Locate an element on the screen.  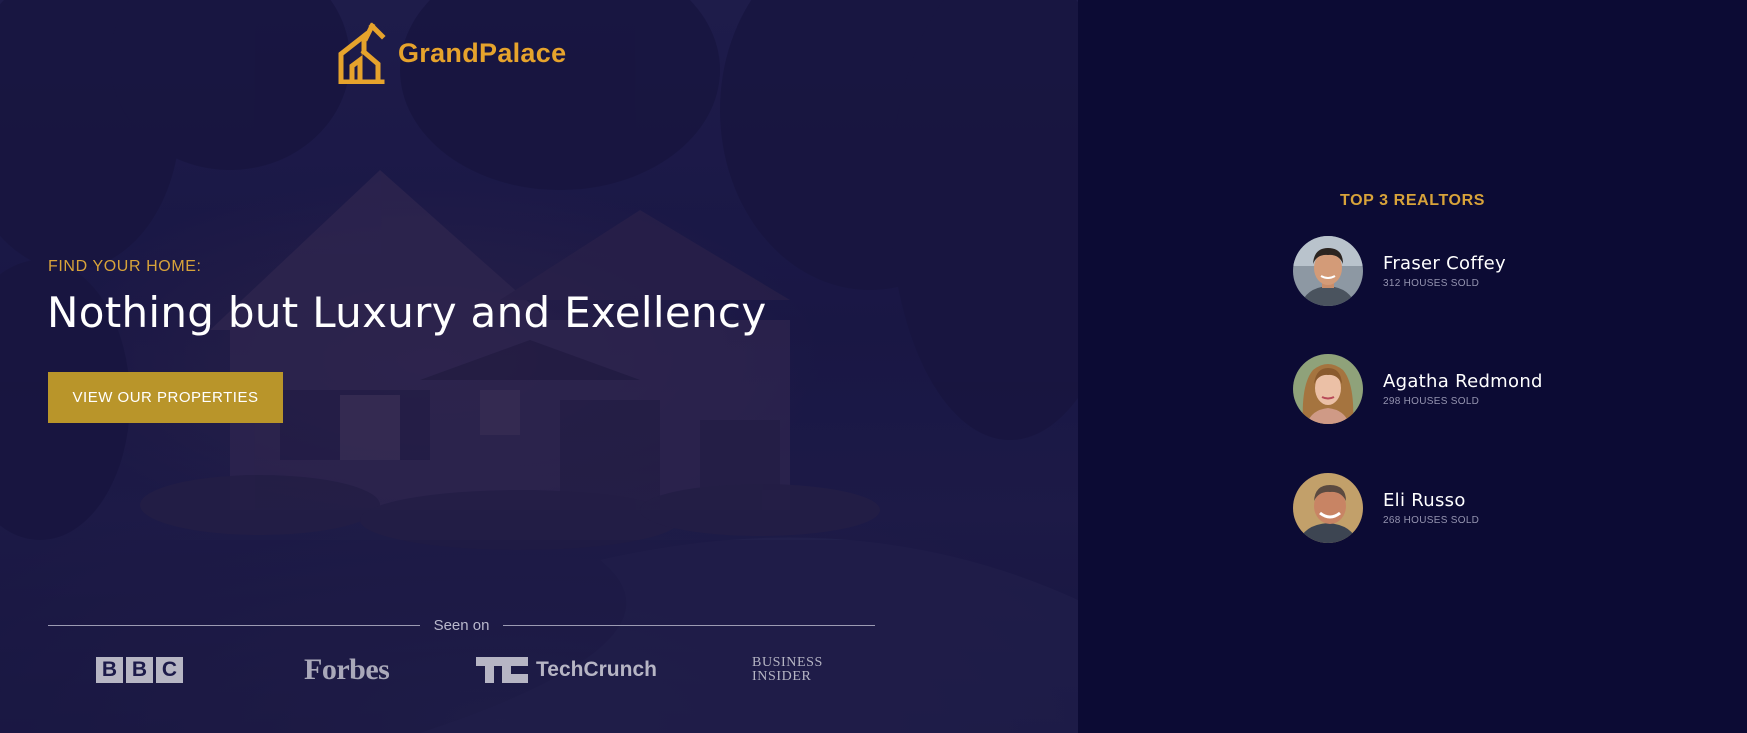
top-realtors-title: TOP 3 REALTORS is located at coordinates (1412, 200).